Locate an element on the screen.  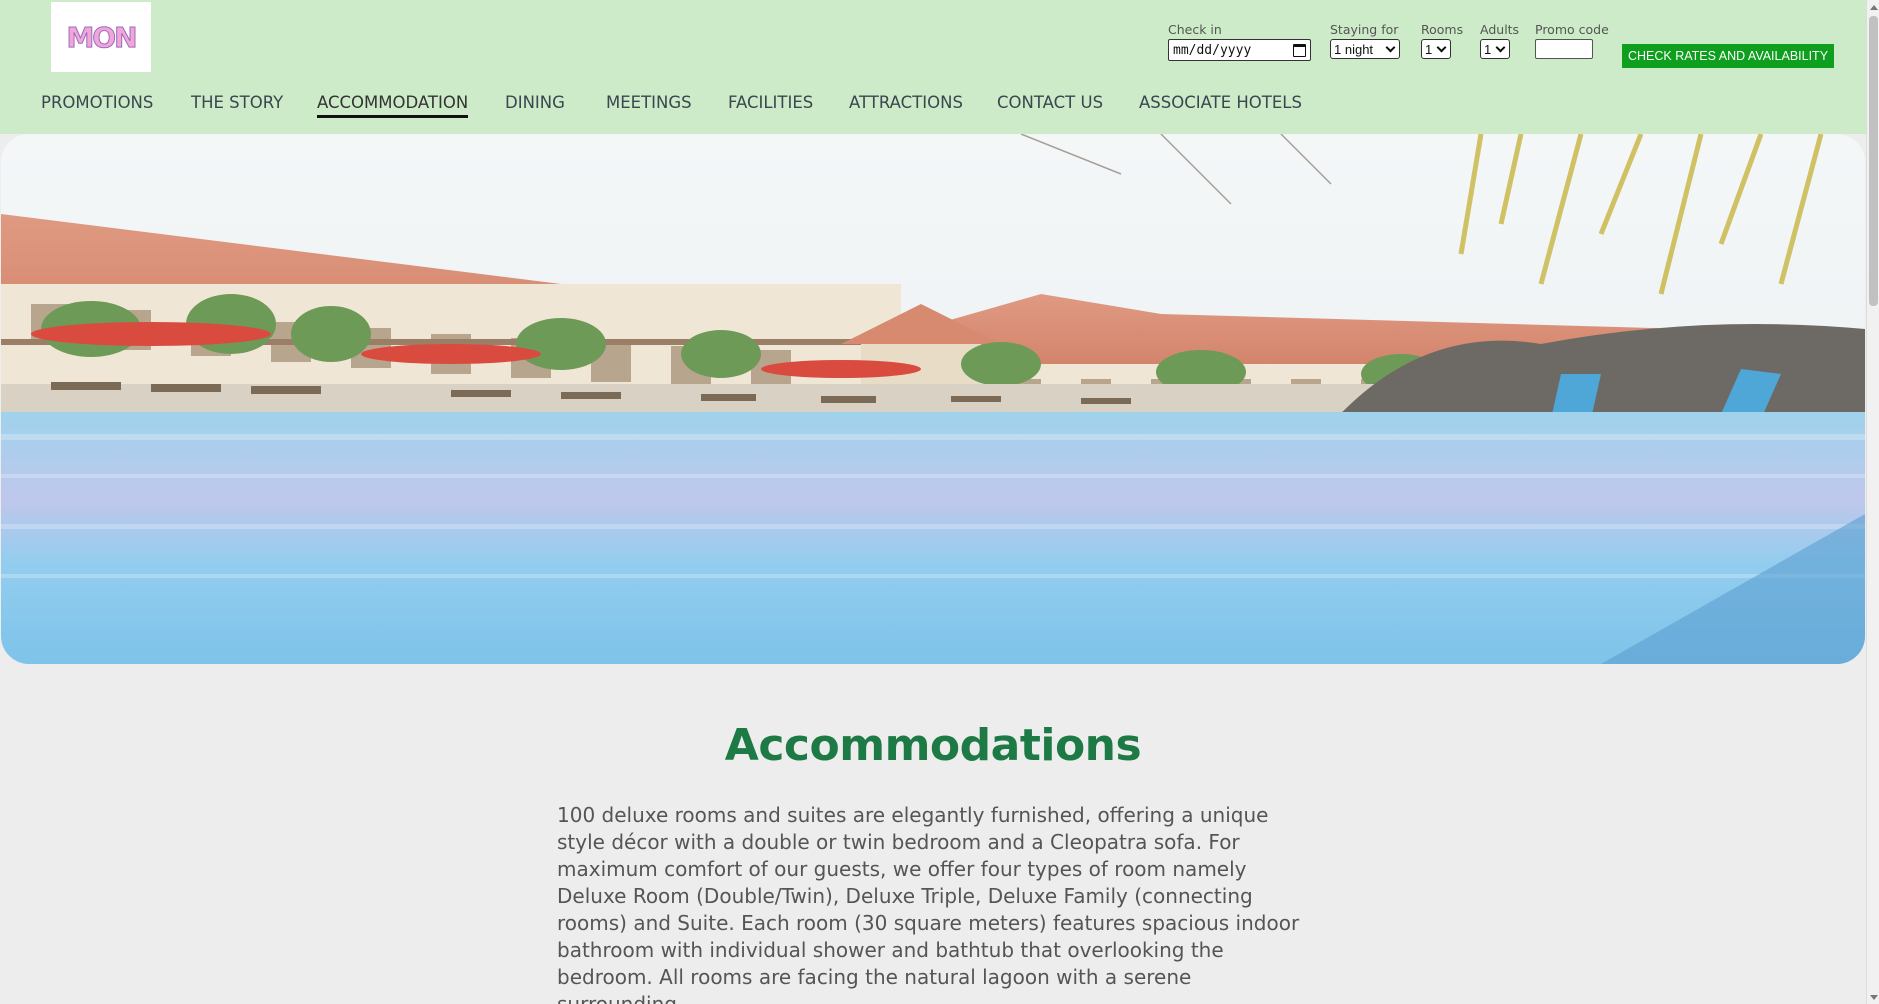
rooms-select-value: 1 is located at coordinates (1429, 49).